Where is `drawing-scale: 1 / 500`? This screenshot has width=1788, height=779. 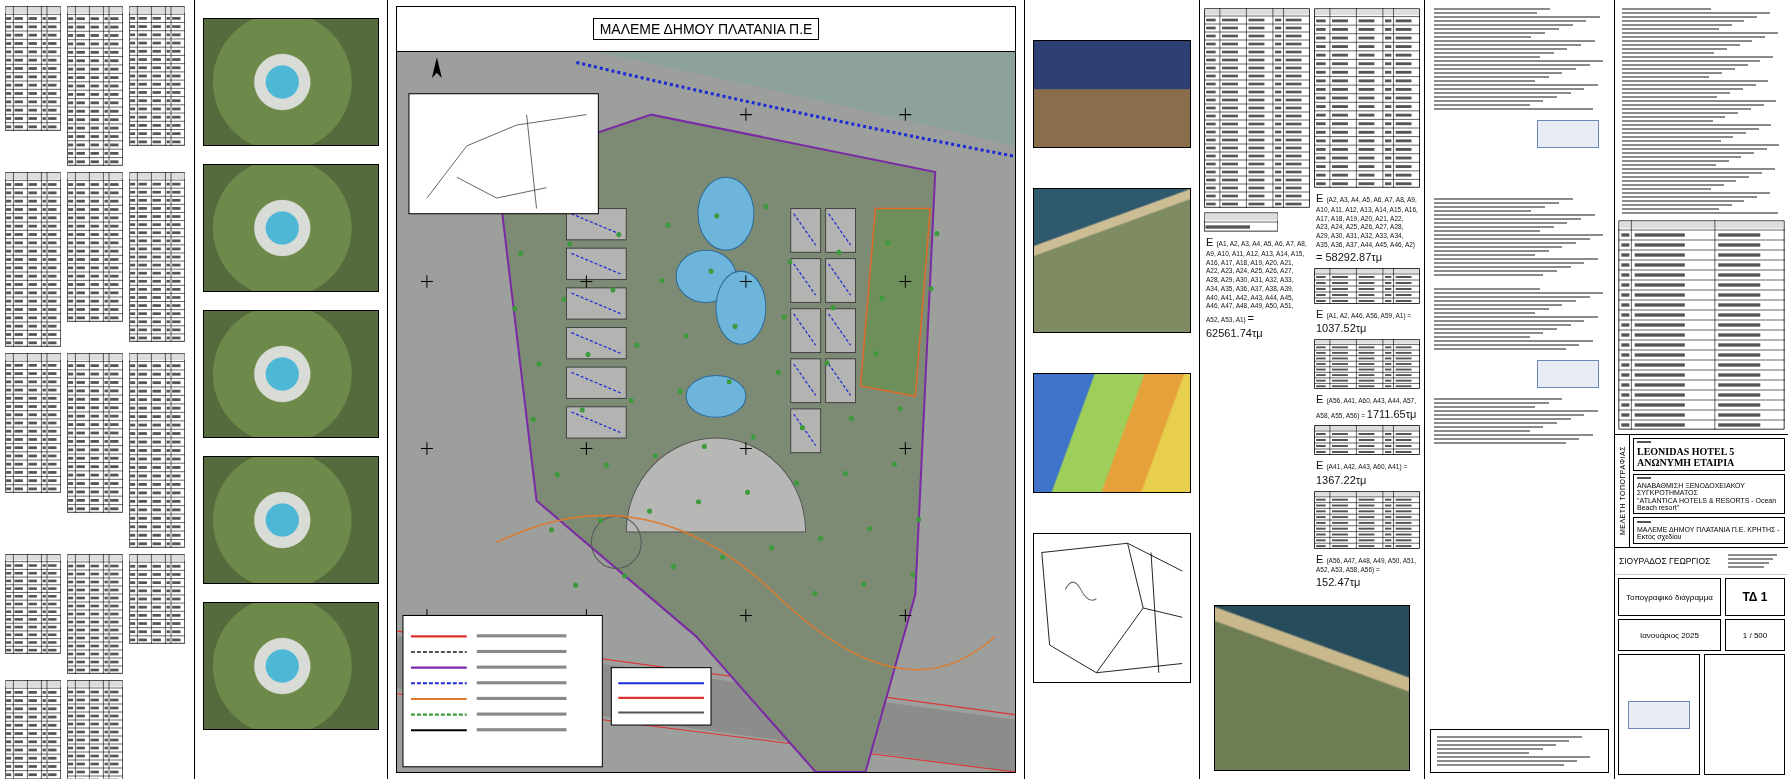
drawing-scale: 1 / 500 is located at coordinates (1755, 635).